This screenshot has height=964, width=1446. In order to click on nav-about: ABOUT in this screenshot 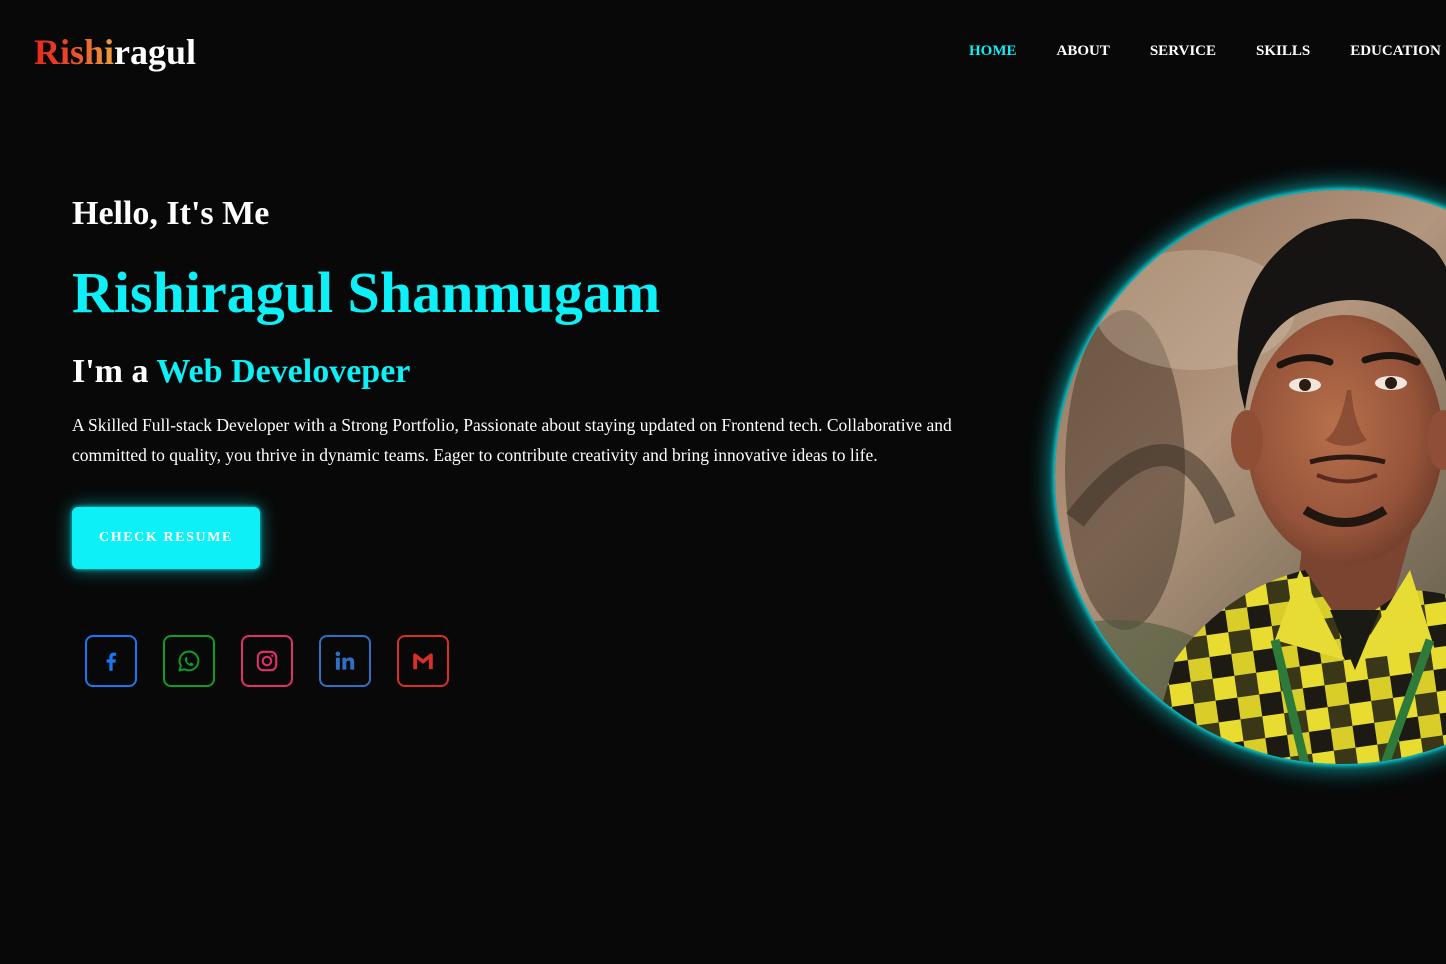, I will do `click(1083, 51)`.